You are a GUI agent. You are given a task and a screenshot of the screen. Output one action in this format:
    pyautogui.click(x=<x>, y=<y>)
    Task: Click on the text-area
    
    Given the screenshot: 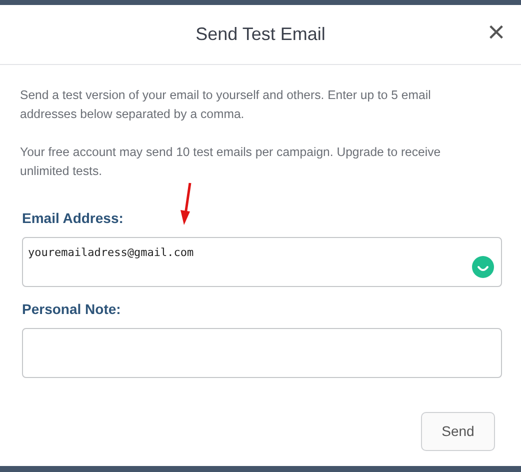 What is the action you would take?
    pyautogui.click(x=262, y=353)
    